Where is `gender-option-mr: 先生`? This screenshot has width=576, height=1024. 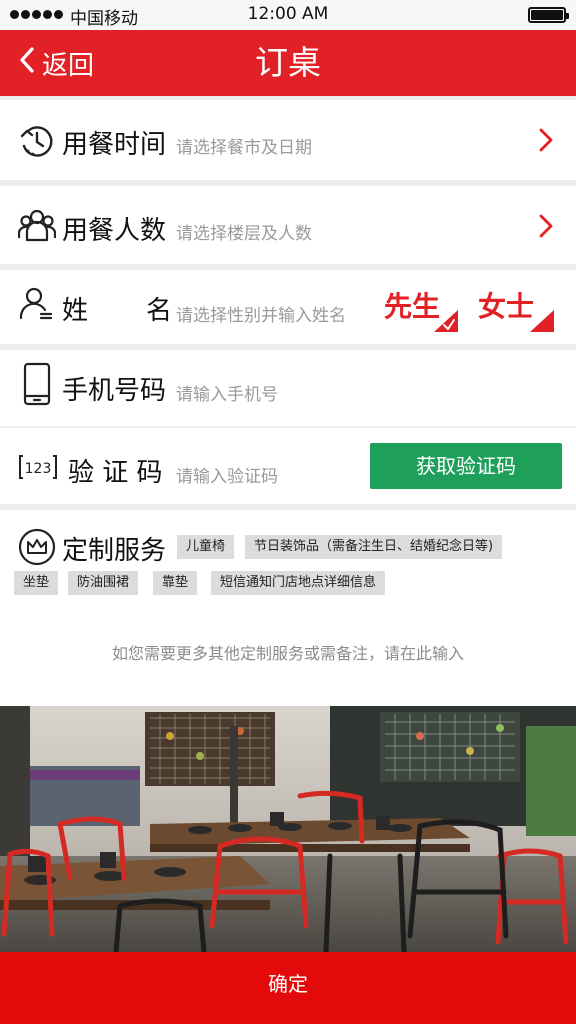 gender-option-mr: 先生 is located at coordinates (420, 310).